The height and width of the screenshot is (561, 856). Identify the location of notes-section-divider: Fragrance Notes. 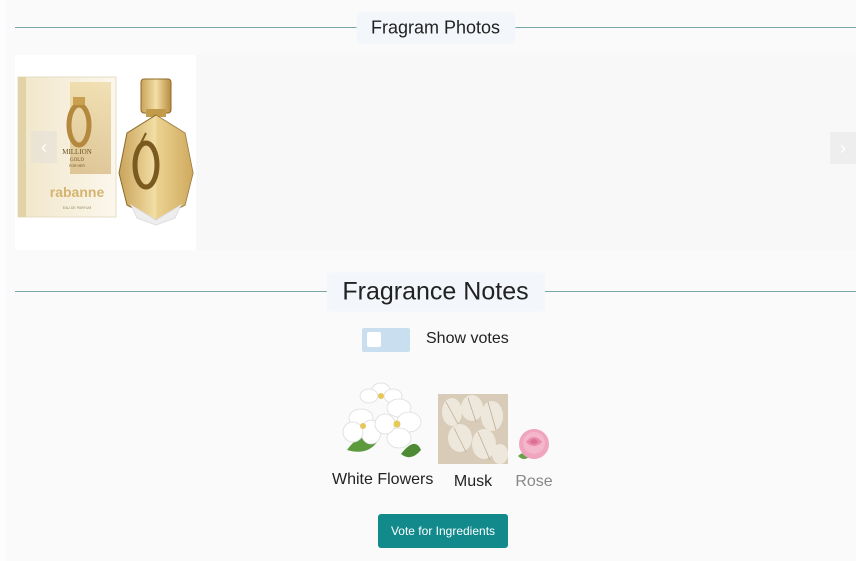
(435, 292).